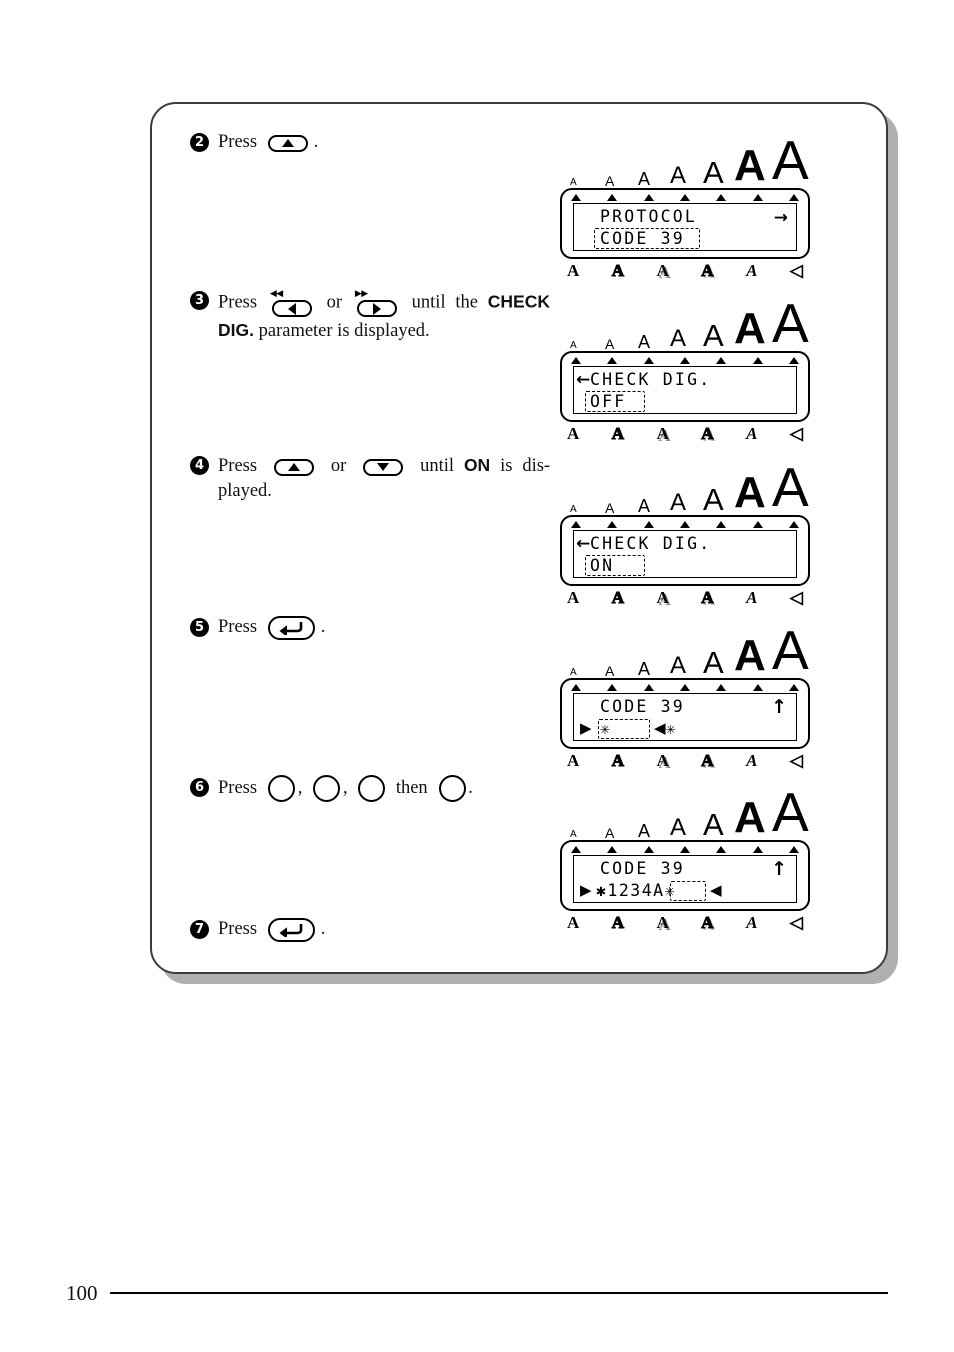 The image size is (954, 1352). Describe the element at coordinates (323, 929) in the screenshot. I see `step-7-period: .` at that location.